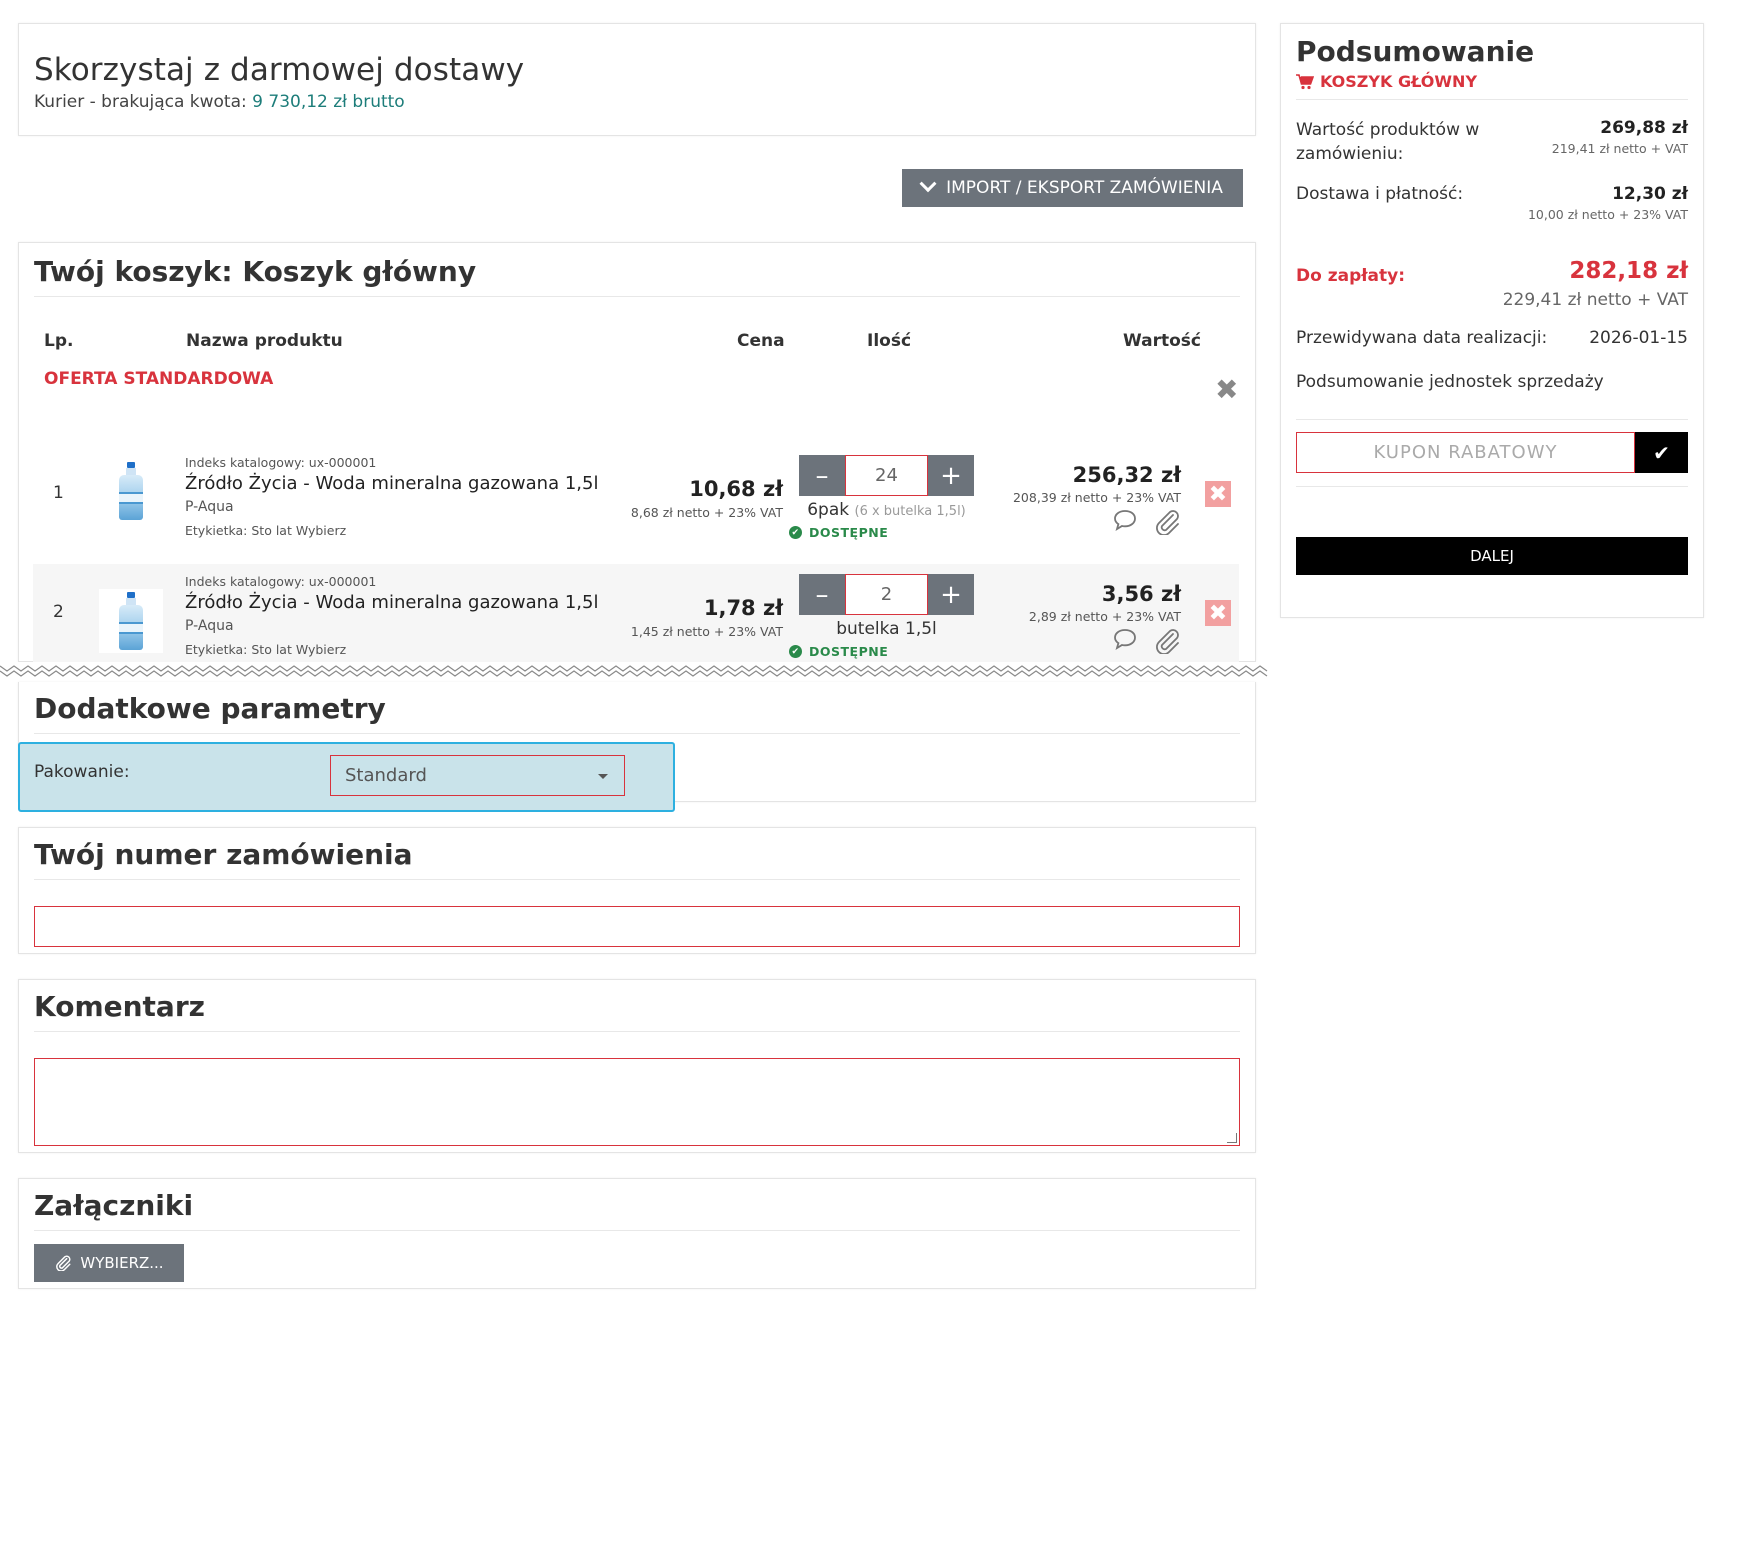 This screenshot has width=1749, height=1545. Describe the element at coordinates (706, 512) in the screenshot. I see `price-net: 8,68 zł netto + 23% VAT` at that location.